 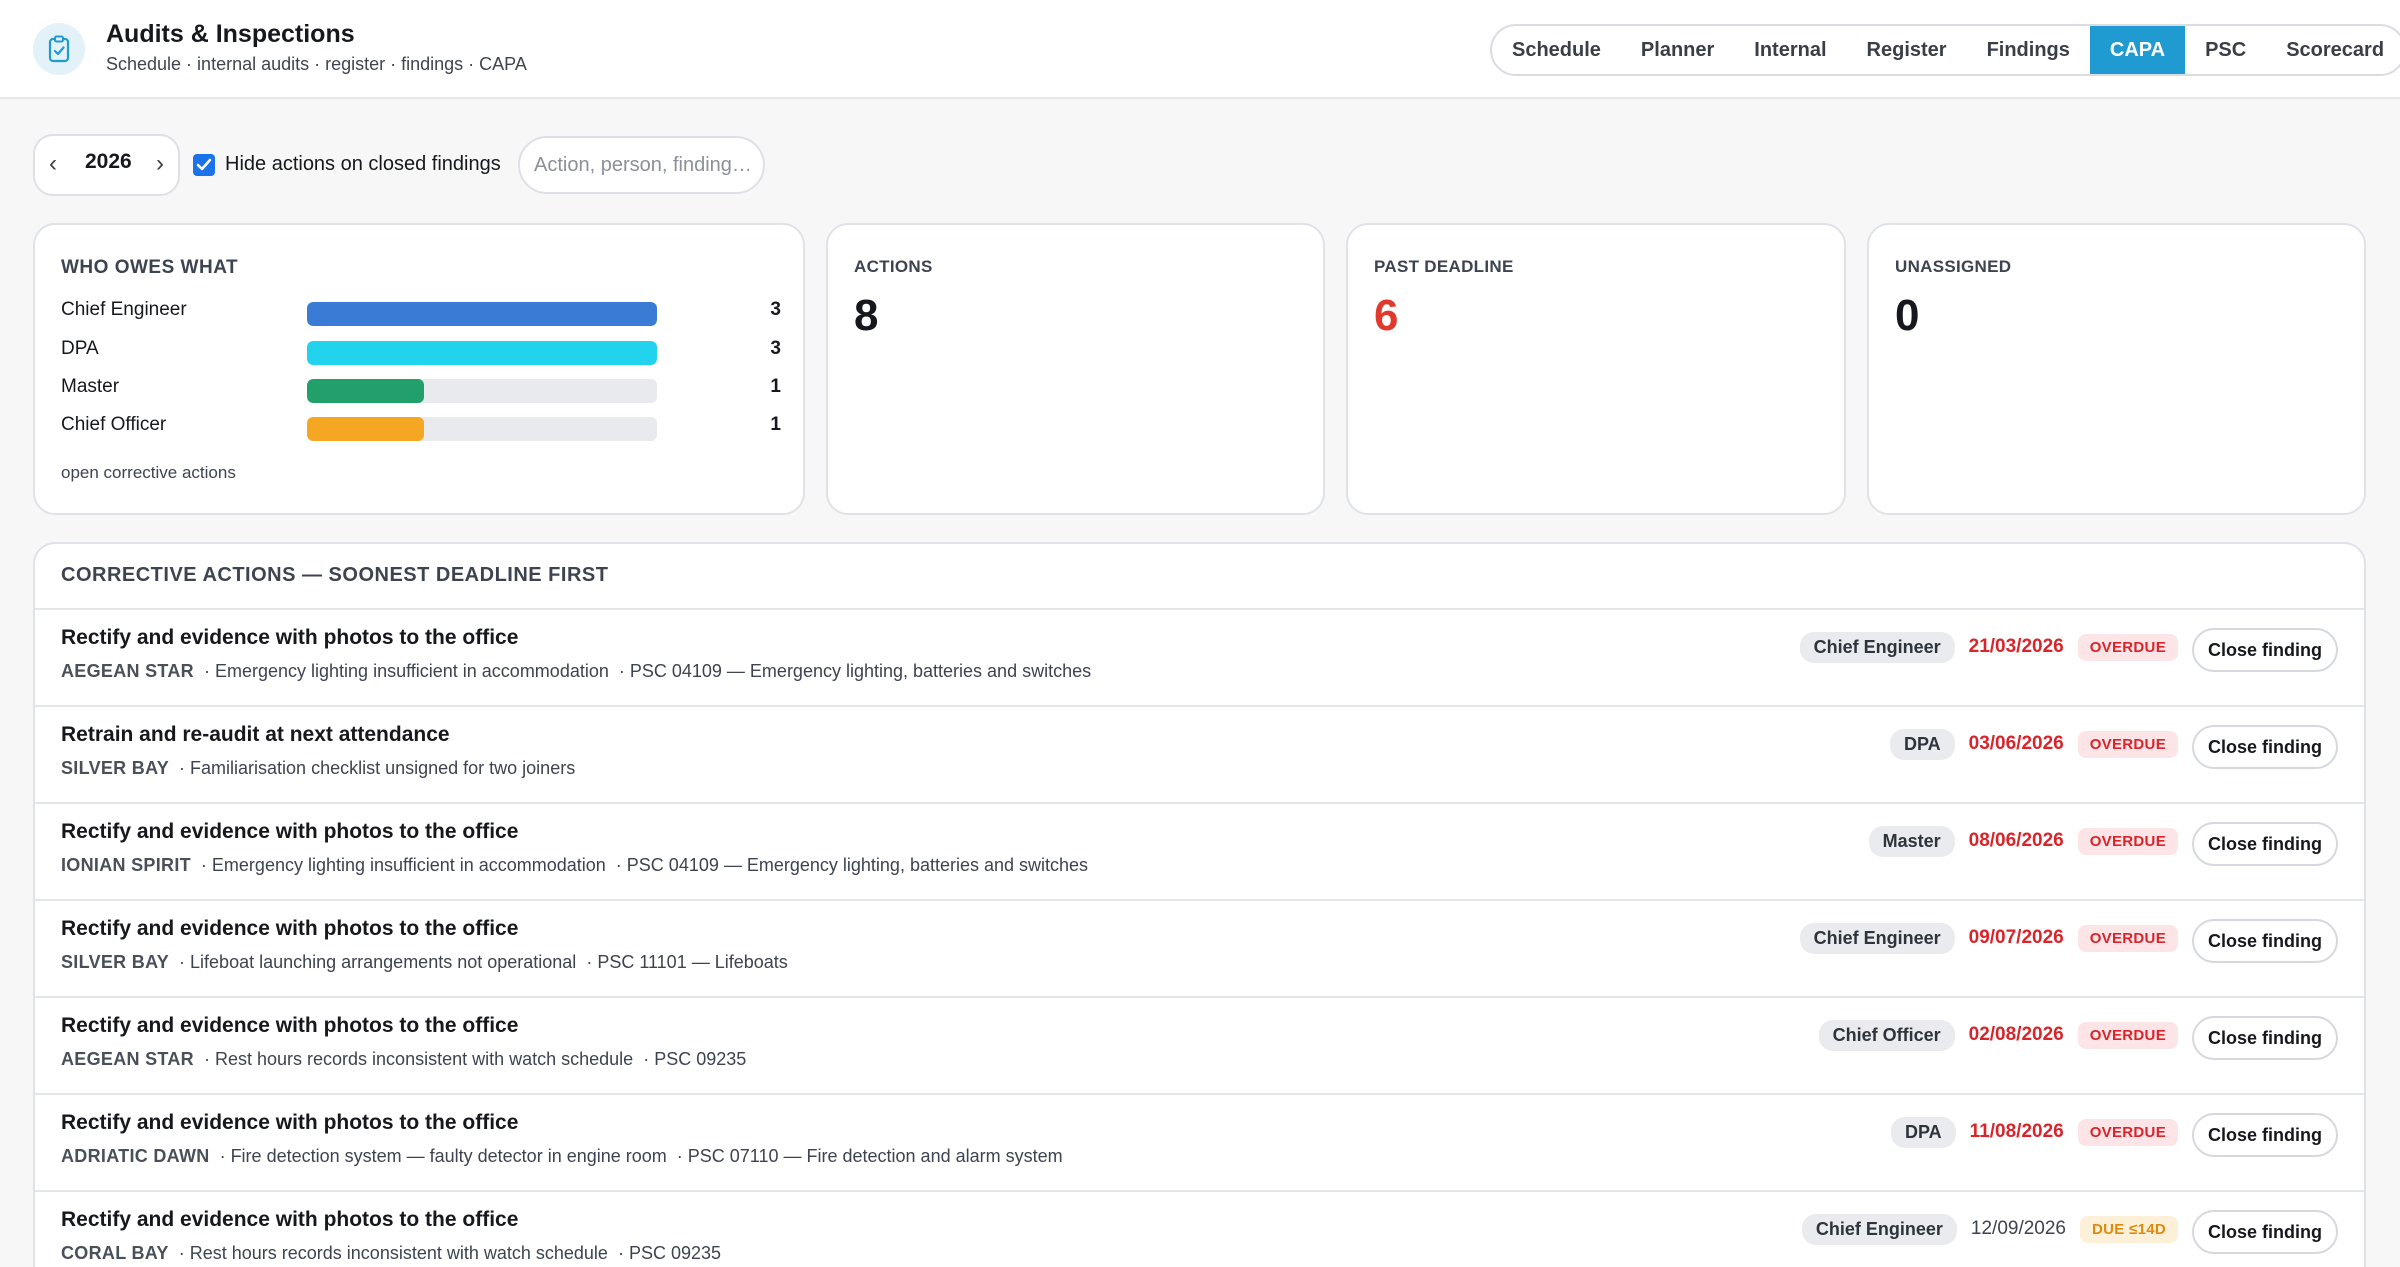 What do you see at coordinates (1790, 50) in the screenshot?
I see `tab-internal: Internal` at bounding box center [1790, 50].